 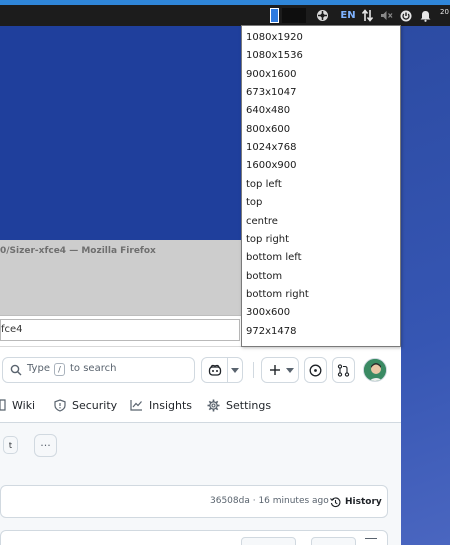 What do you see at coordinates (274, 15) in the screenshot?
I see `workspace-active-indicator` at bounding box center [274, 15].